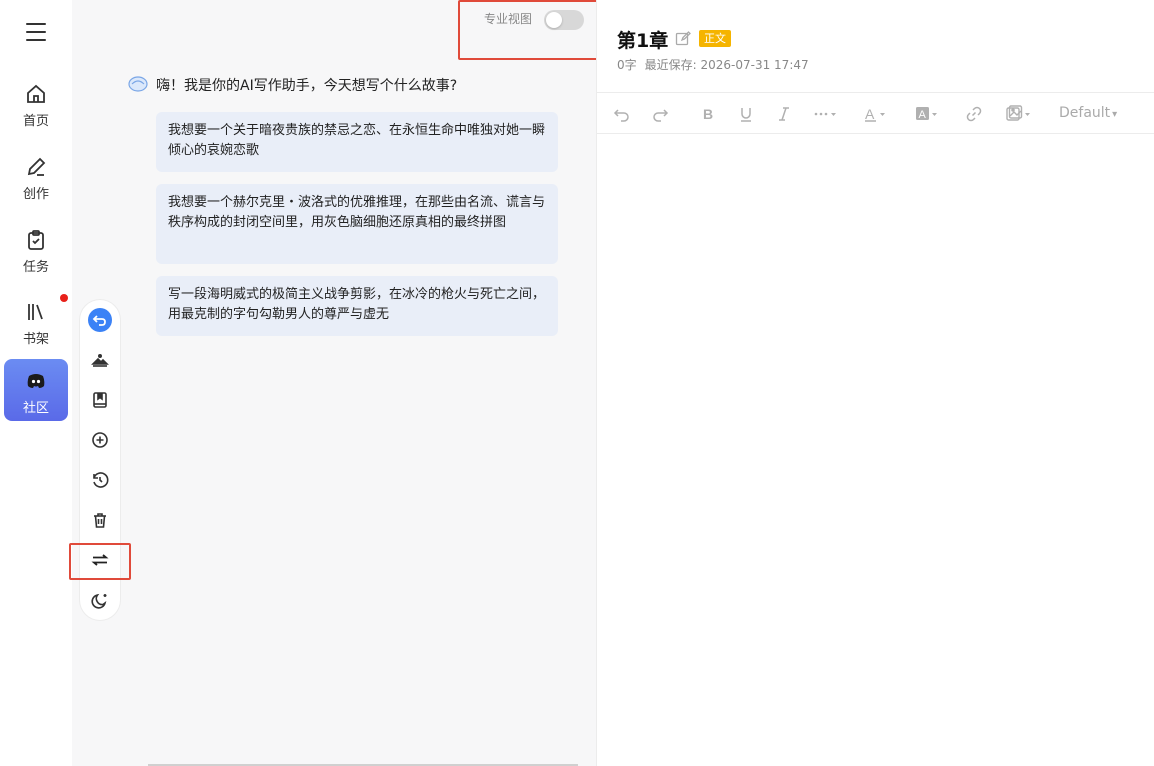 Image resolution: width=1154 pixels, height=766 pixels. Describe the element at coordinates (64, 298) in the screenshot. I see `notification-dot` at that location.